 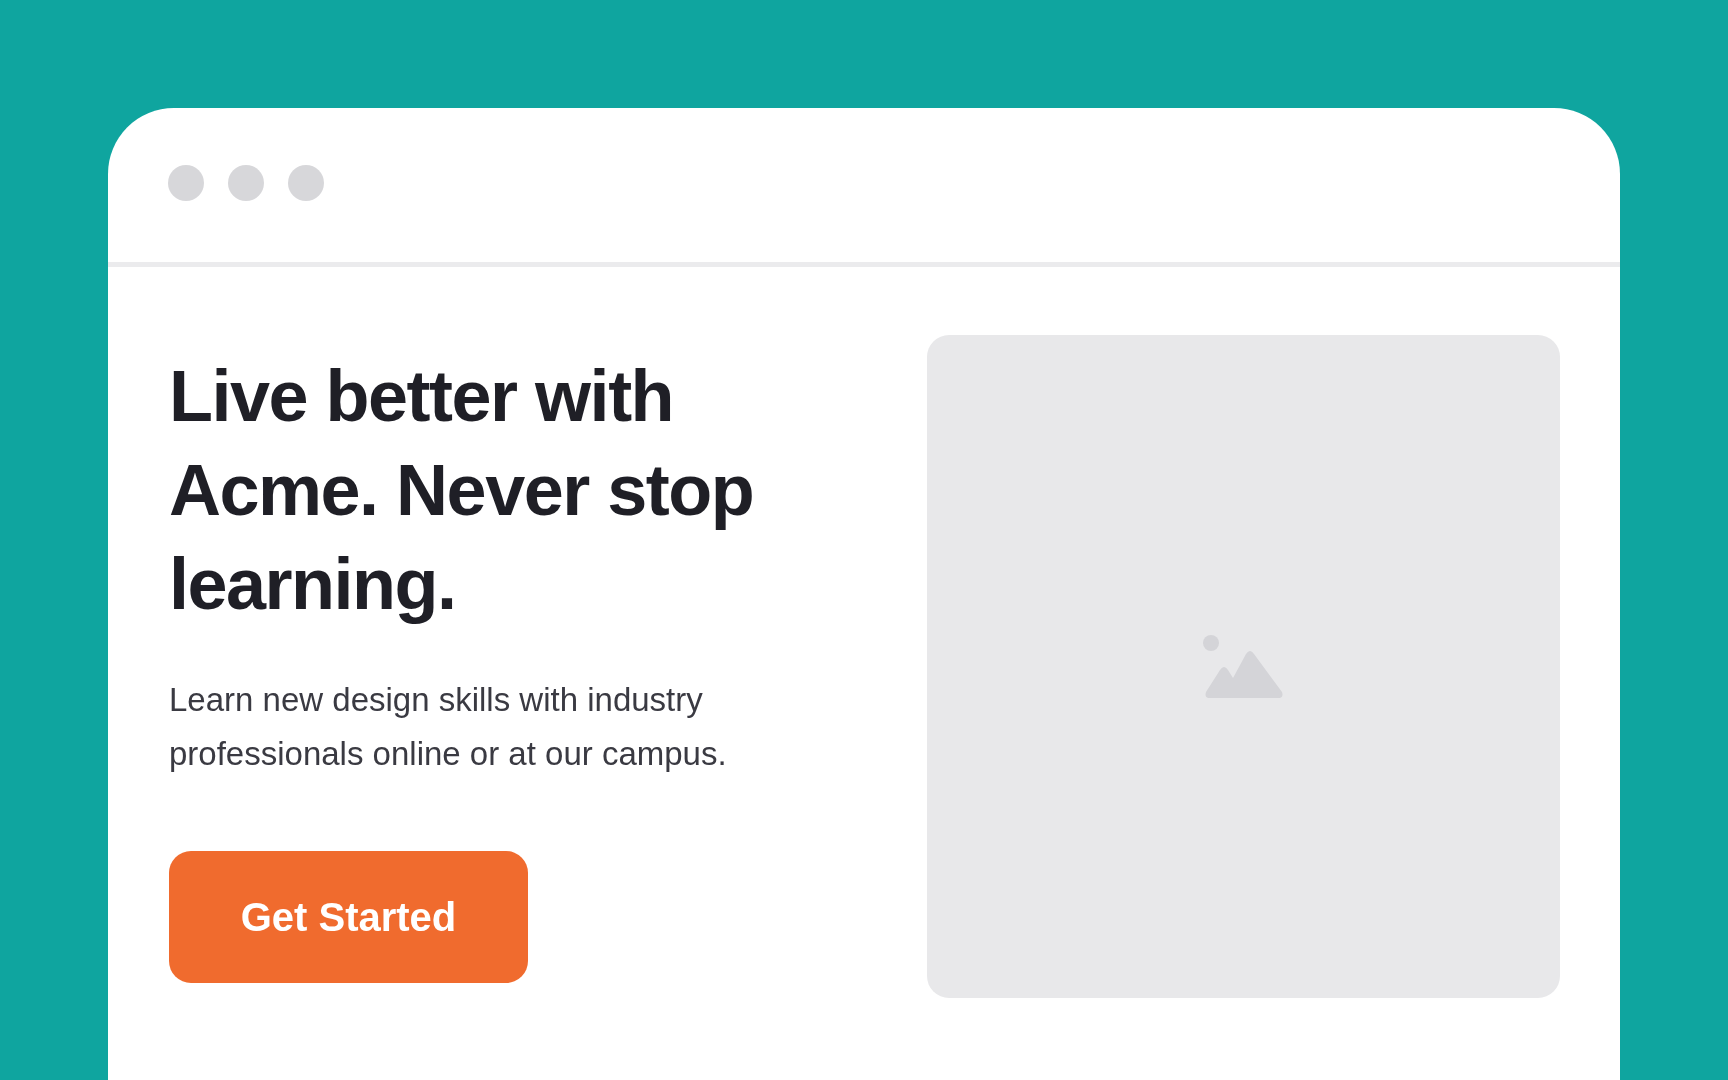 I want to click on hero-headline: Live better with Acme. Never stop learning., so click(x=462, y=490).